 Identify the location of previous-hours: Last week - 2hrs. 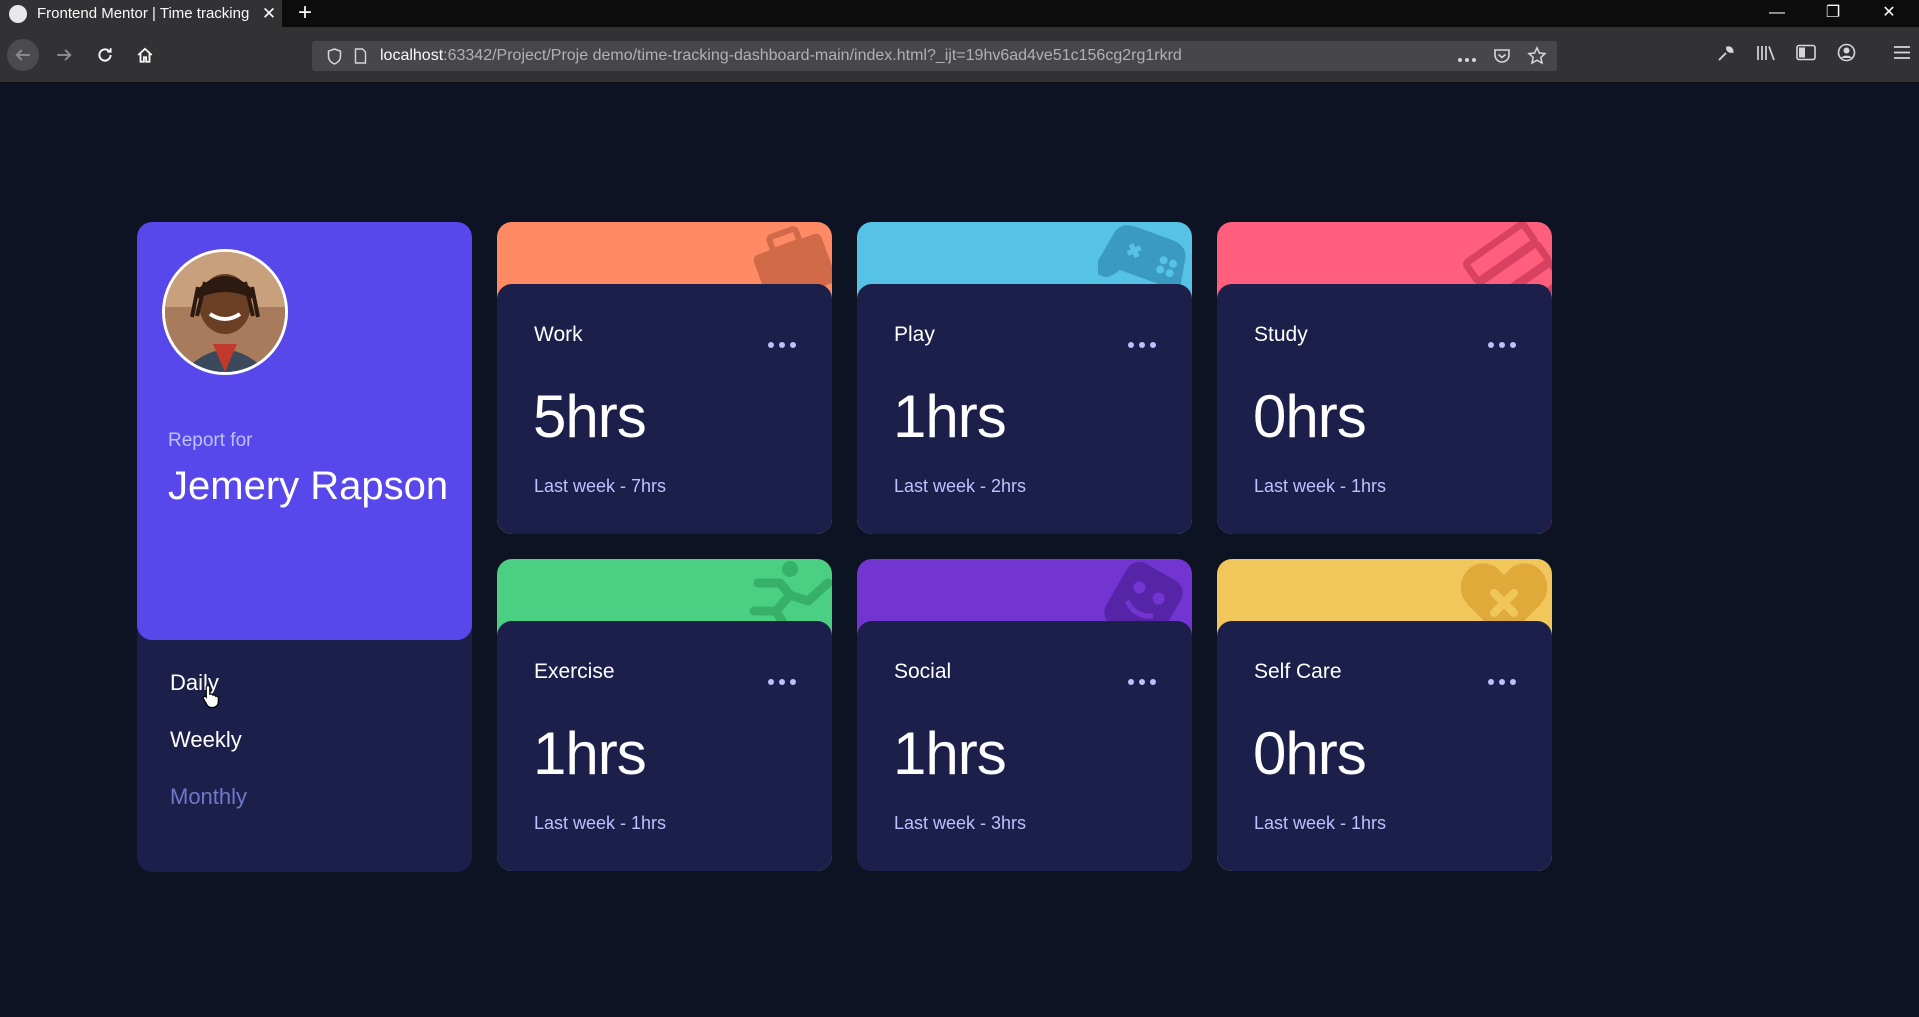
(960, 486).